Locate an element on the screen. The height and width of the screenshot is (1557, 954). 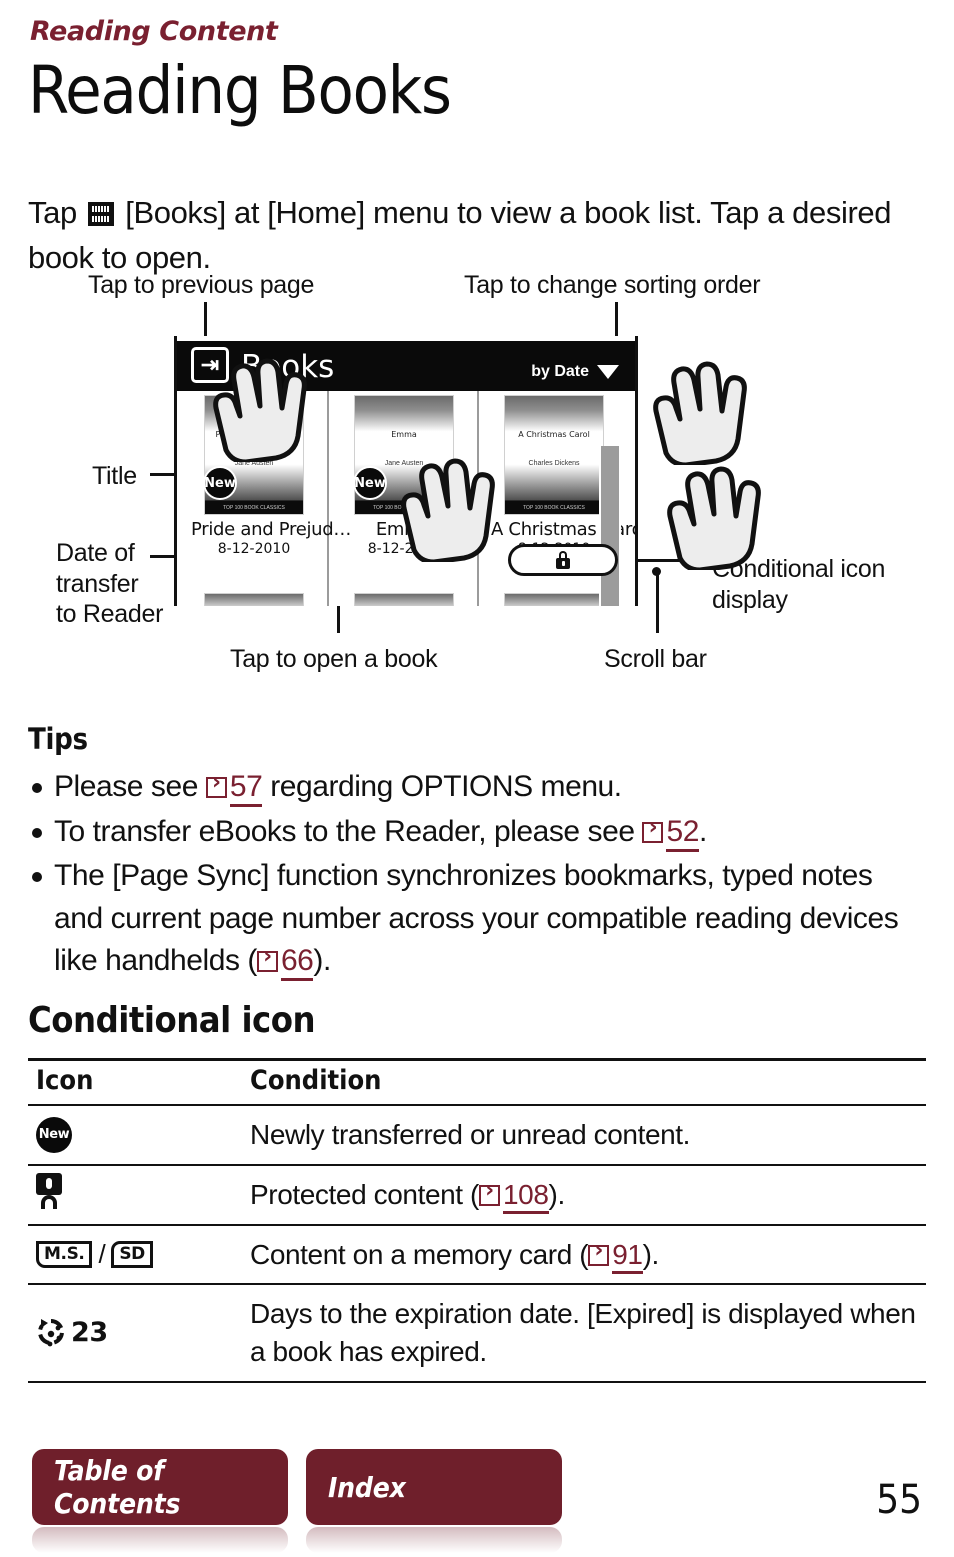
tip-text-post: ). is located at coordinates (322, 961).